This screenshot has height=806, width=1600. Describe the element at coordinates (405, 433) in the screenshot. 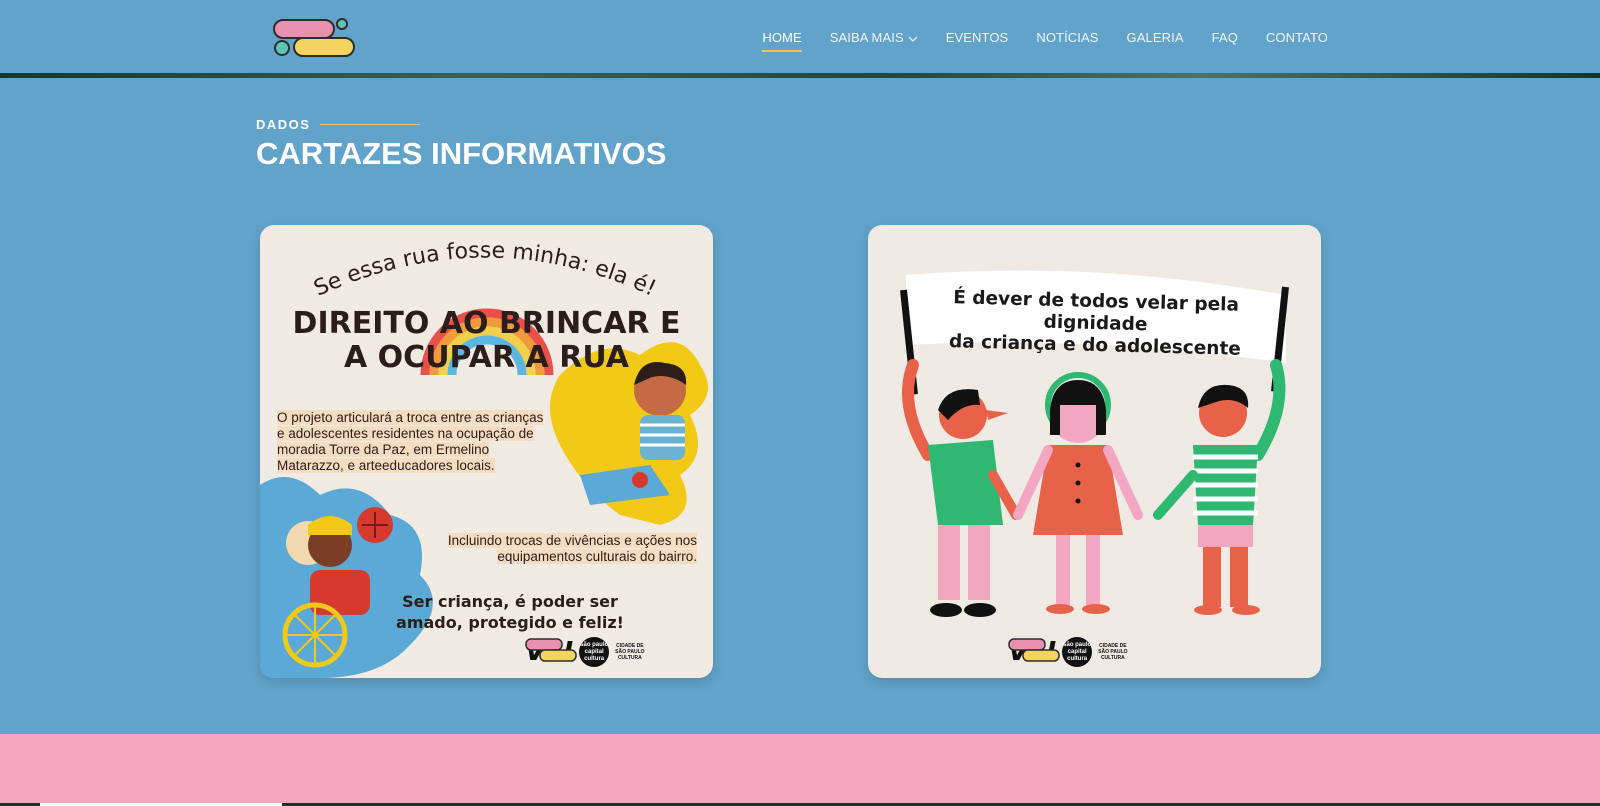

I see `poster1-body1-l2: e adolescentes residentes na ocupação de` at that location.